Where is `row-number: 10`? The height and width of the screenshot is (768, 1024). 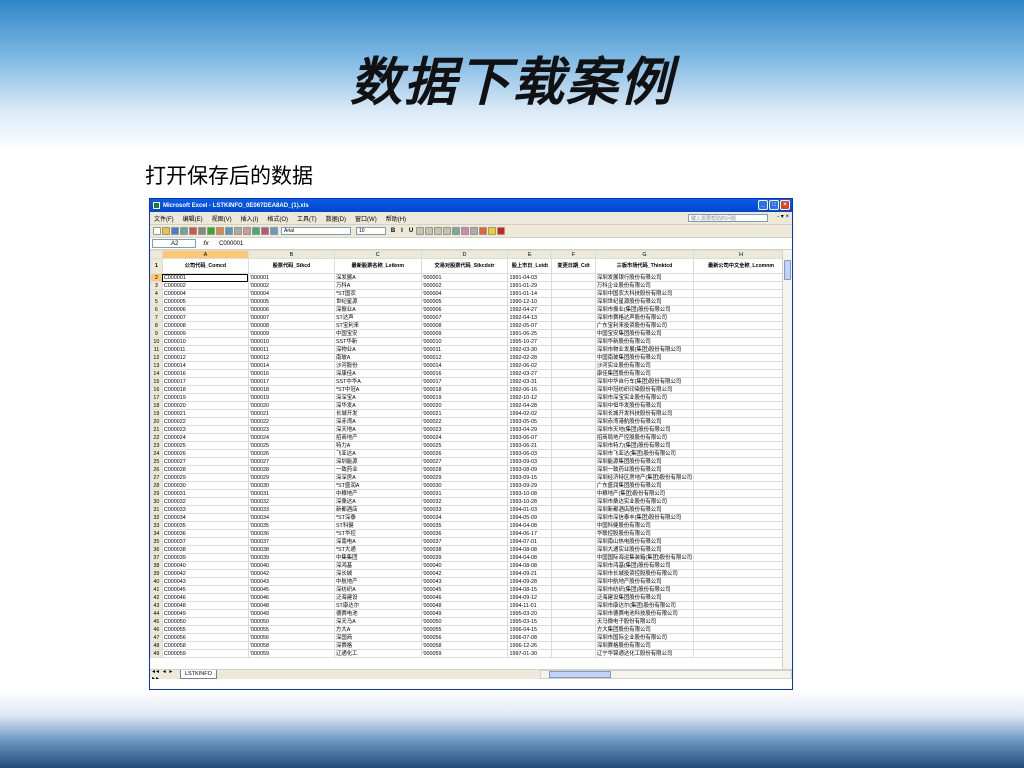
row-number: 10 is located at coordinates (156, 341).